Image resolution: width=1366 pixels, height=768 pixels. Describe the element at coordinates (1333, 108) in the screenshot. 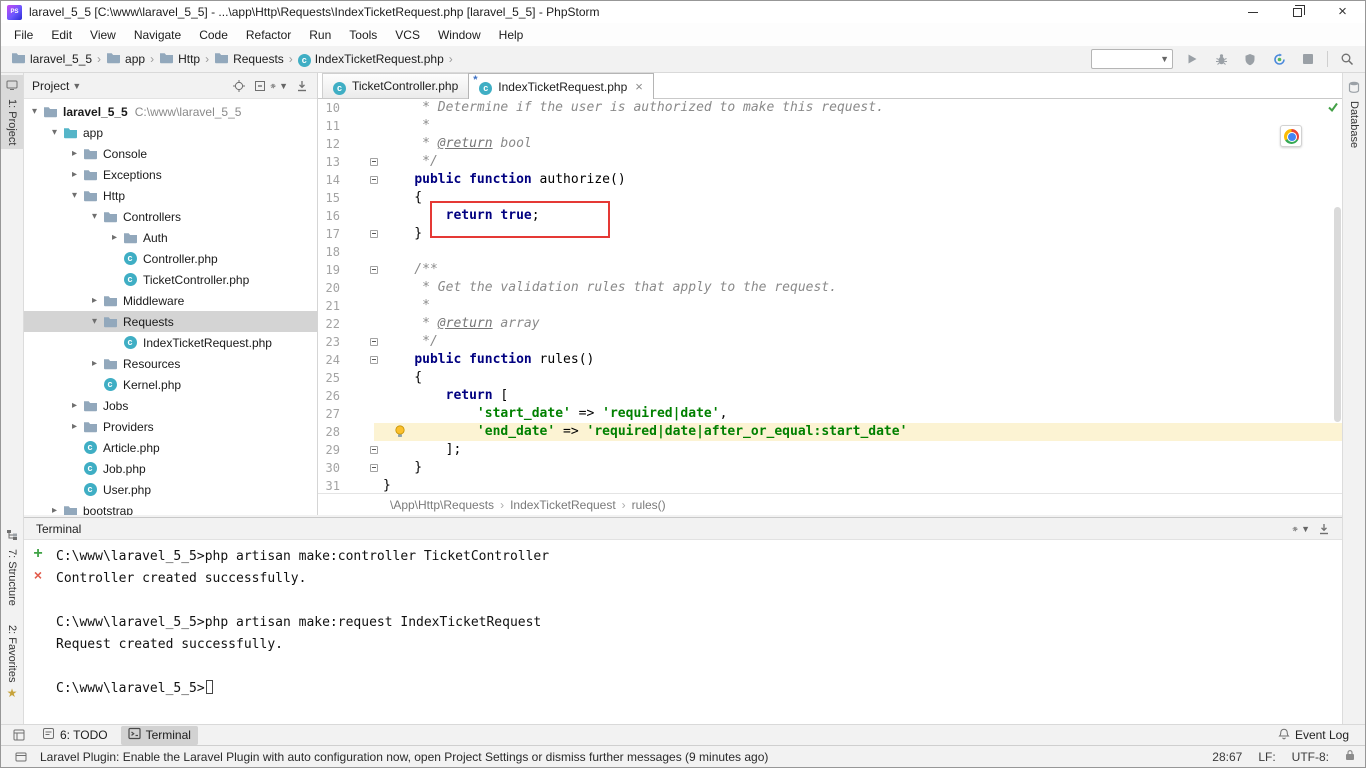

I see `inspections-ok-icon` at that location.